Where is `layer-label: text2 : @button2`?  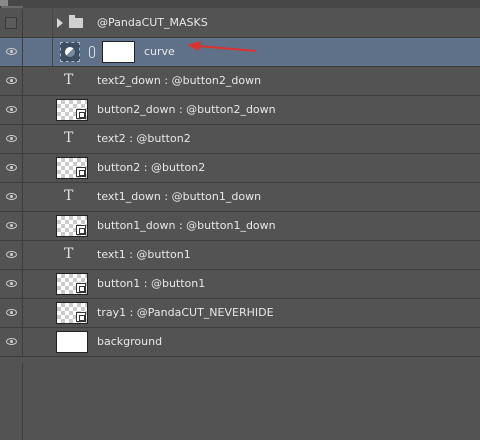 layer-label: text2 : @button2 is located at coordinates (144, 138).